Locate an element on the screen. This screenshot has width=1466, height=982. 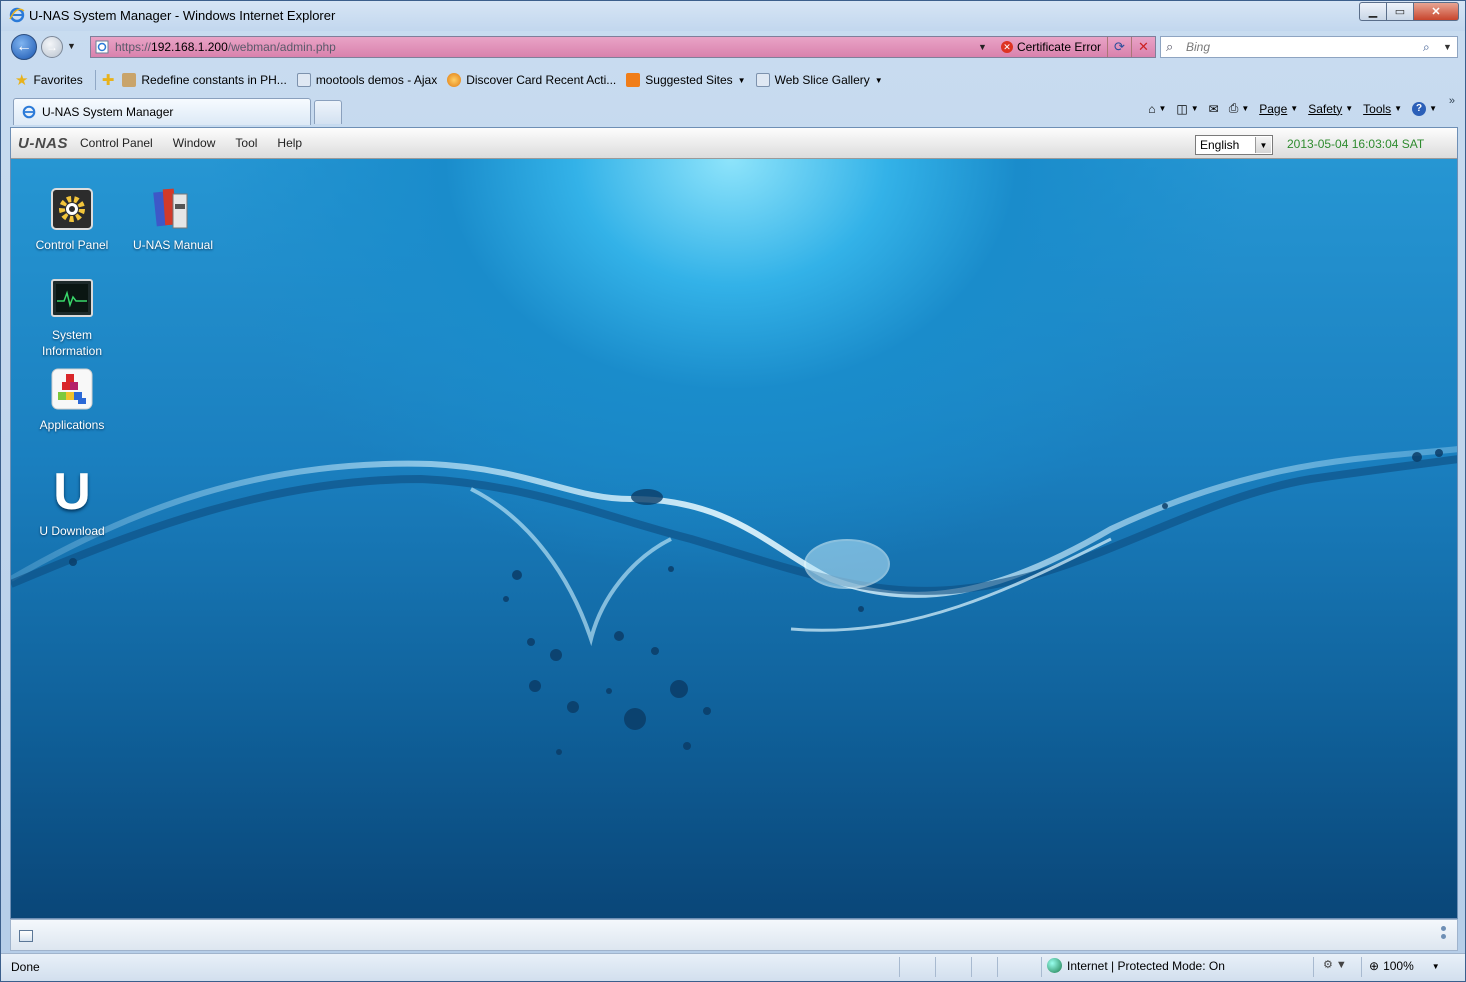
u-download-icon: U is located at coordinates (72, 492).